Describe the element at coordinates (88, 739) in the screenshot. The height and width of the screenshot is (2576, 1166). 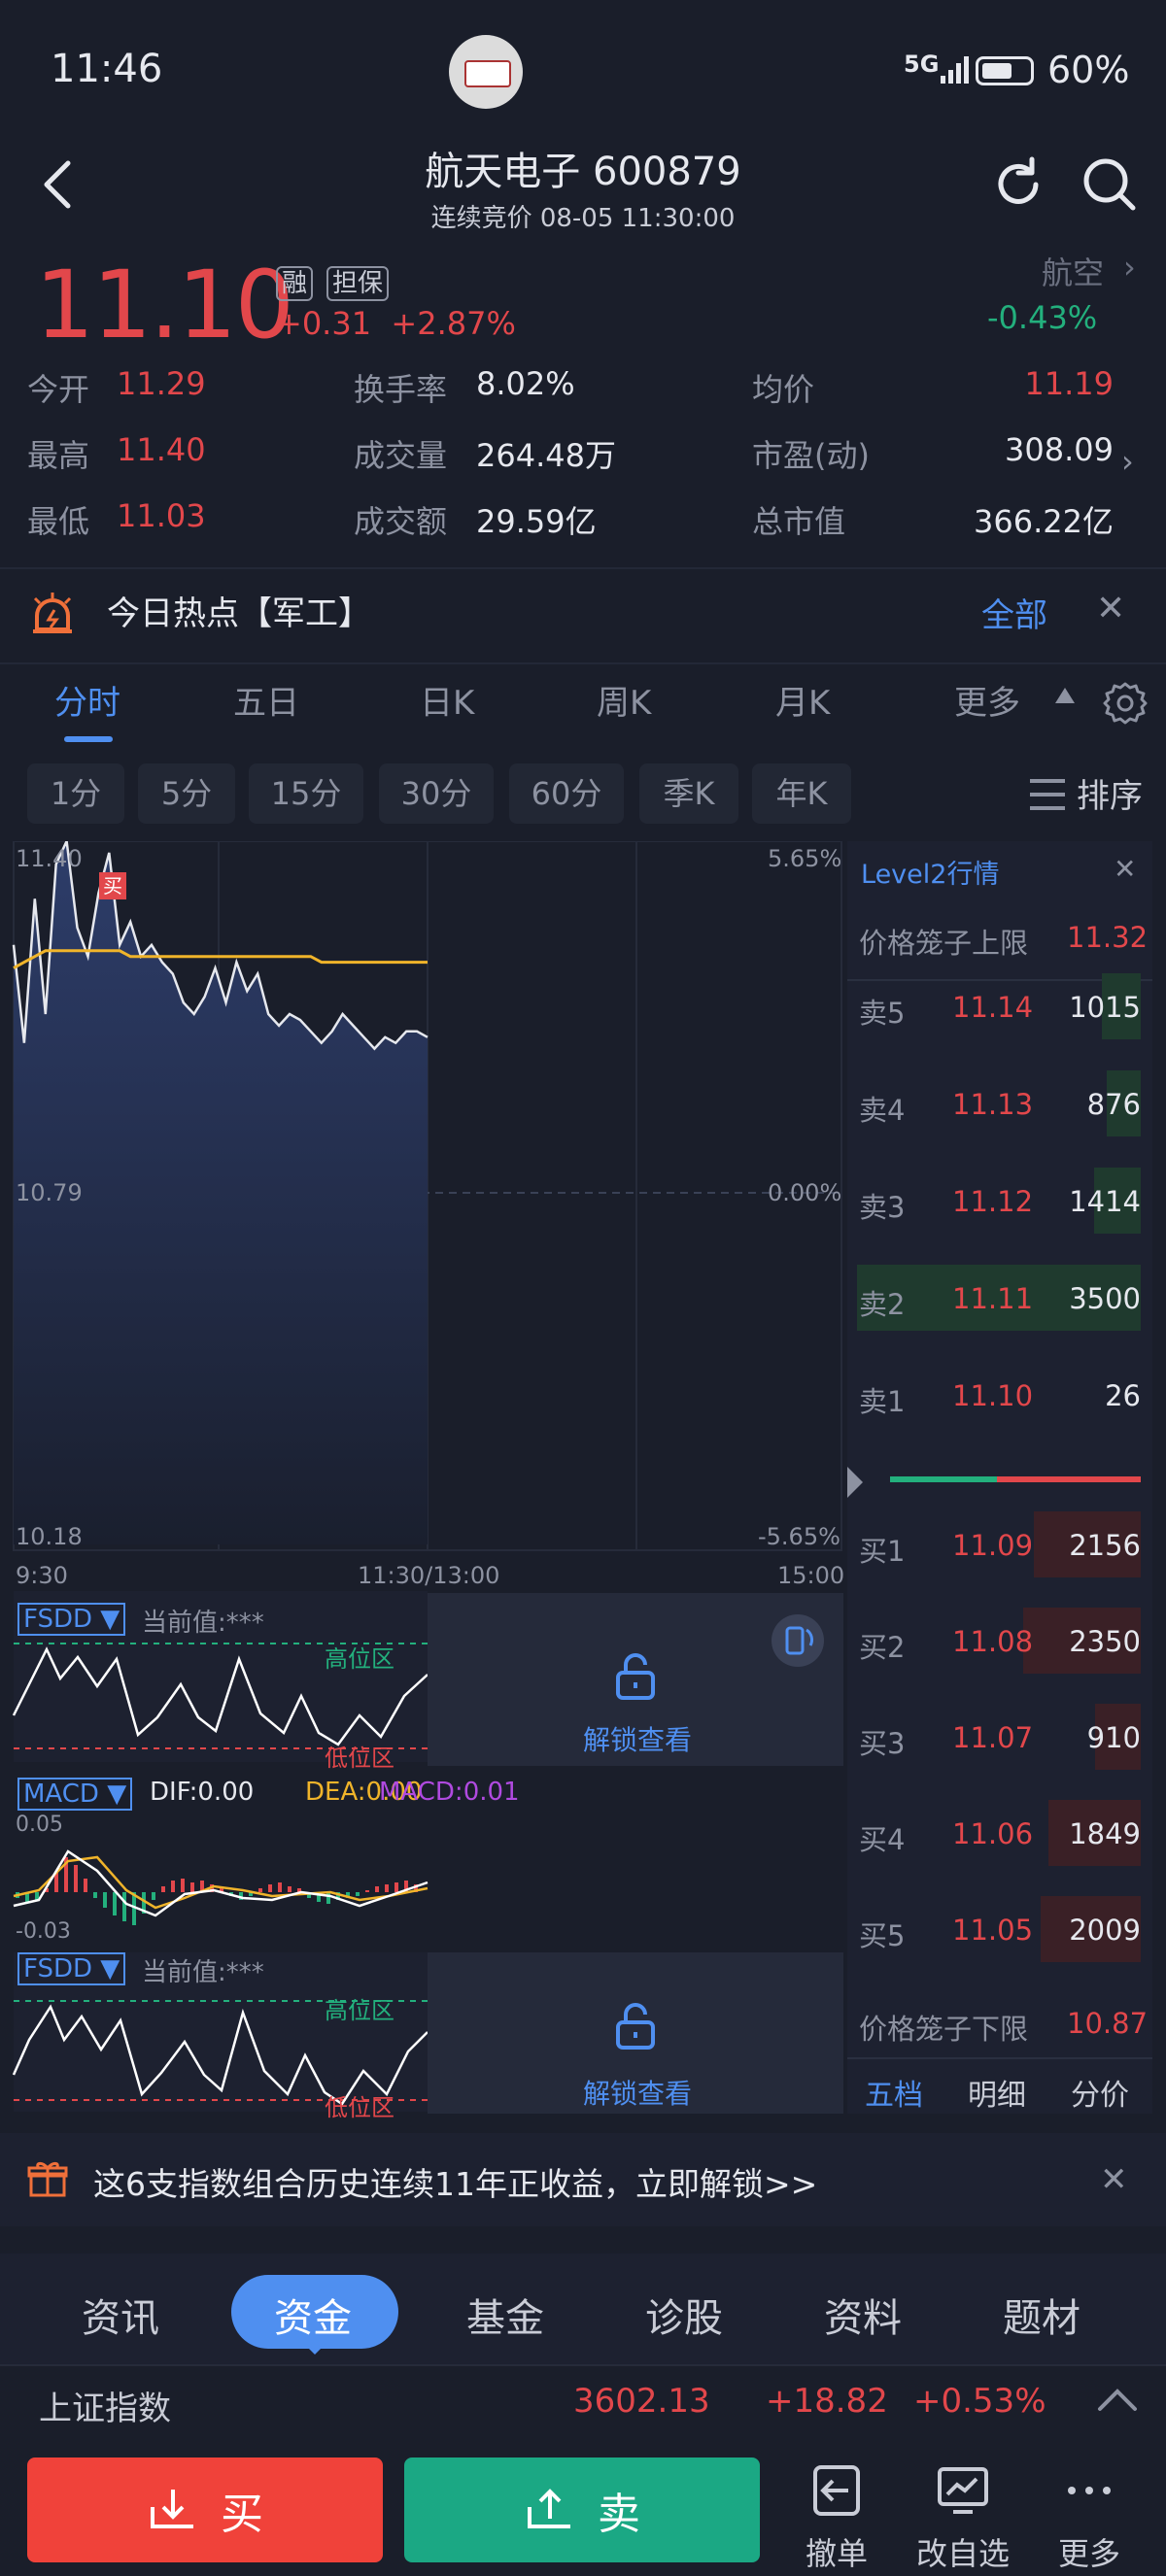
I see `tab-indicator` at that location.